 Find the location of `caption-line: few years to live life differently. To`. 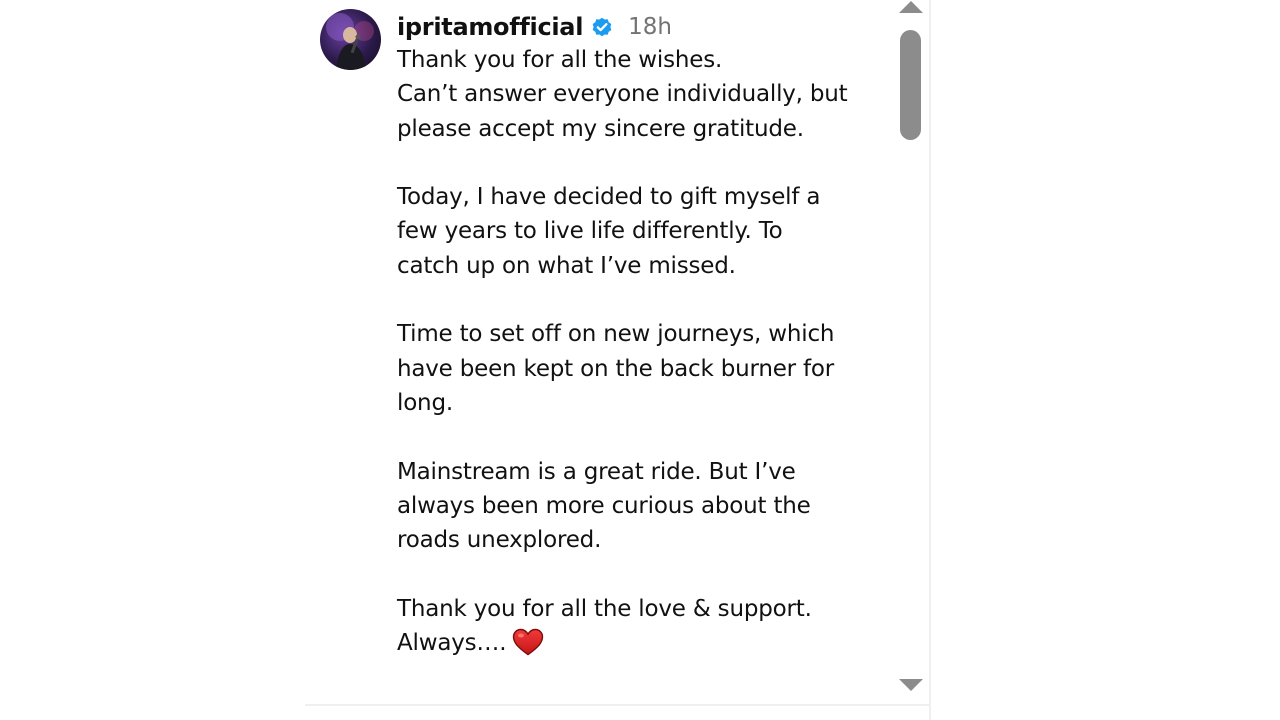

caption-line: few years to live life differently. To is located at coordinates (590, 231).